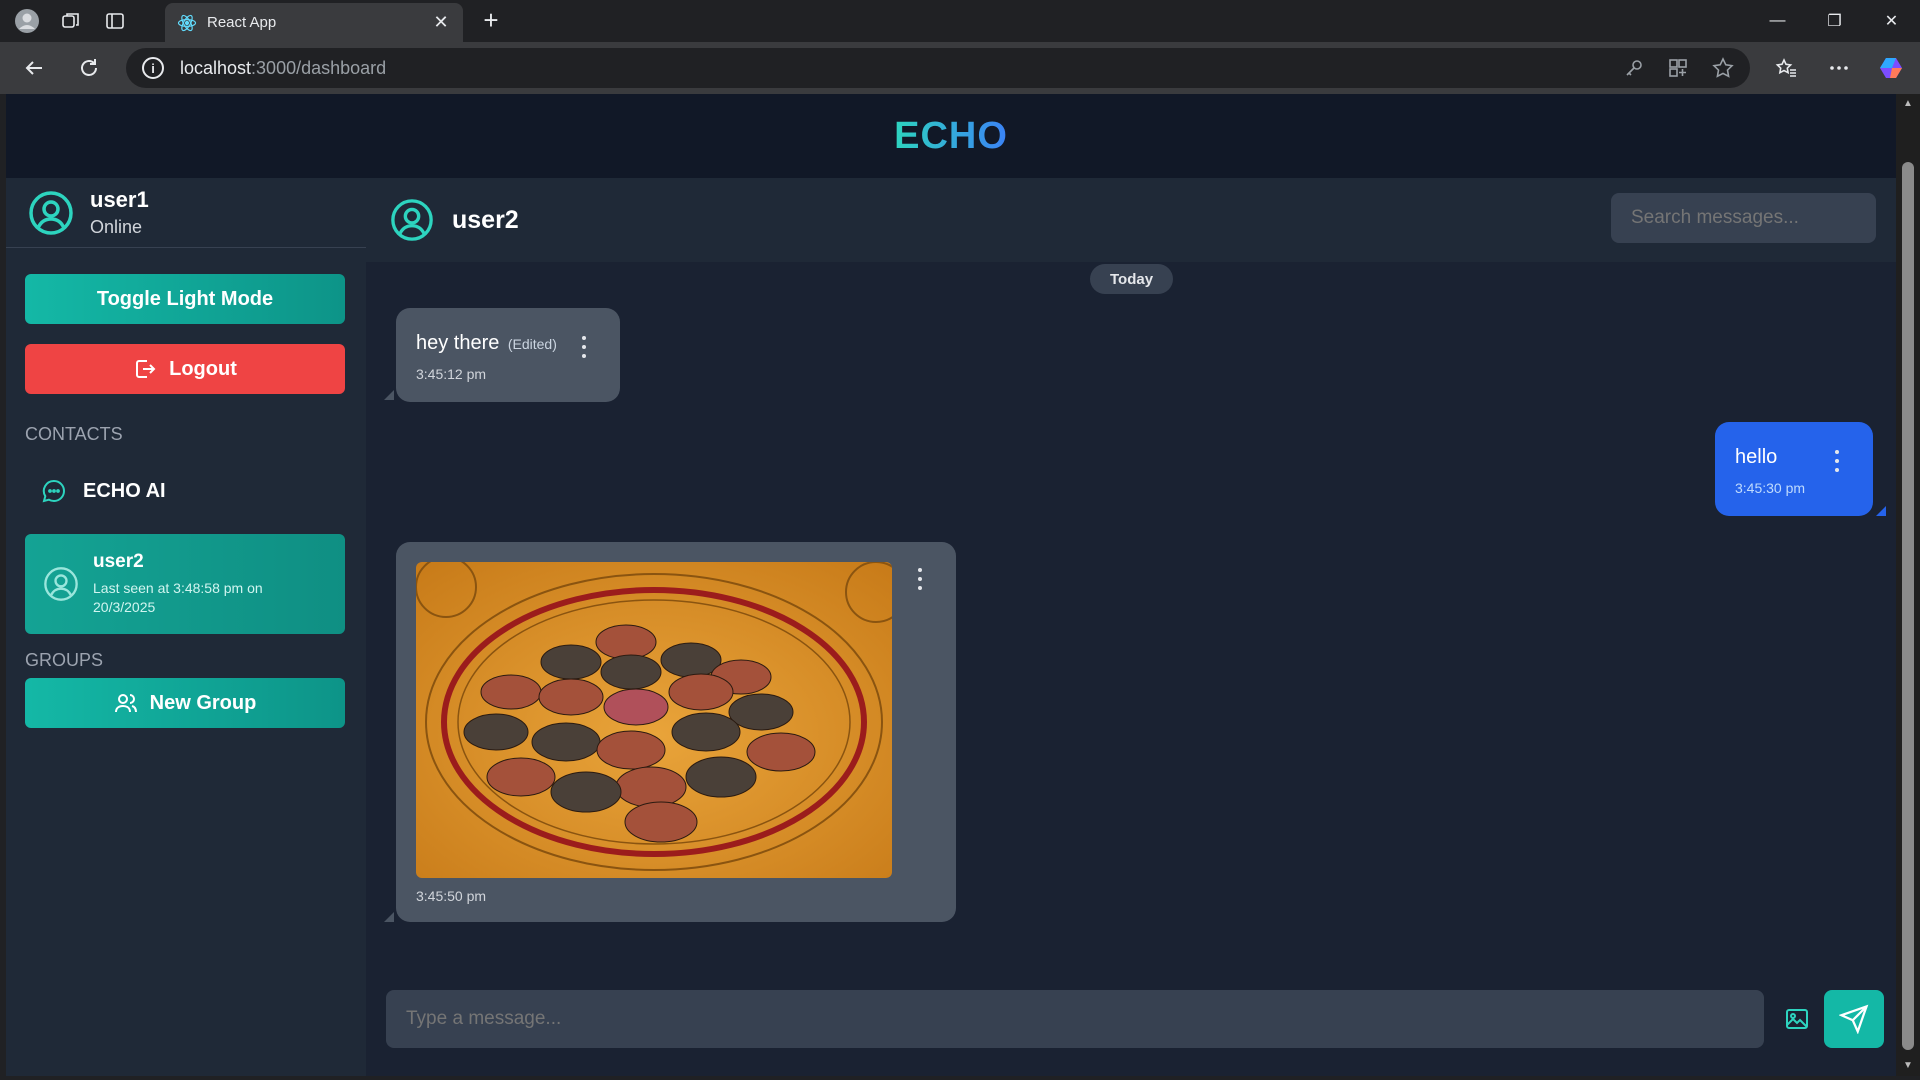  I want to click on tab-actions-icon, so click(115, 21).